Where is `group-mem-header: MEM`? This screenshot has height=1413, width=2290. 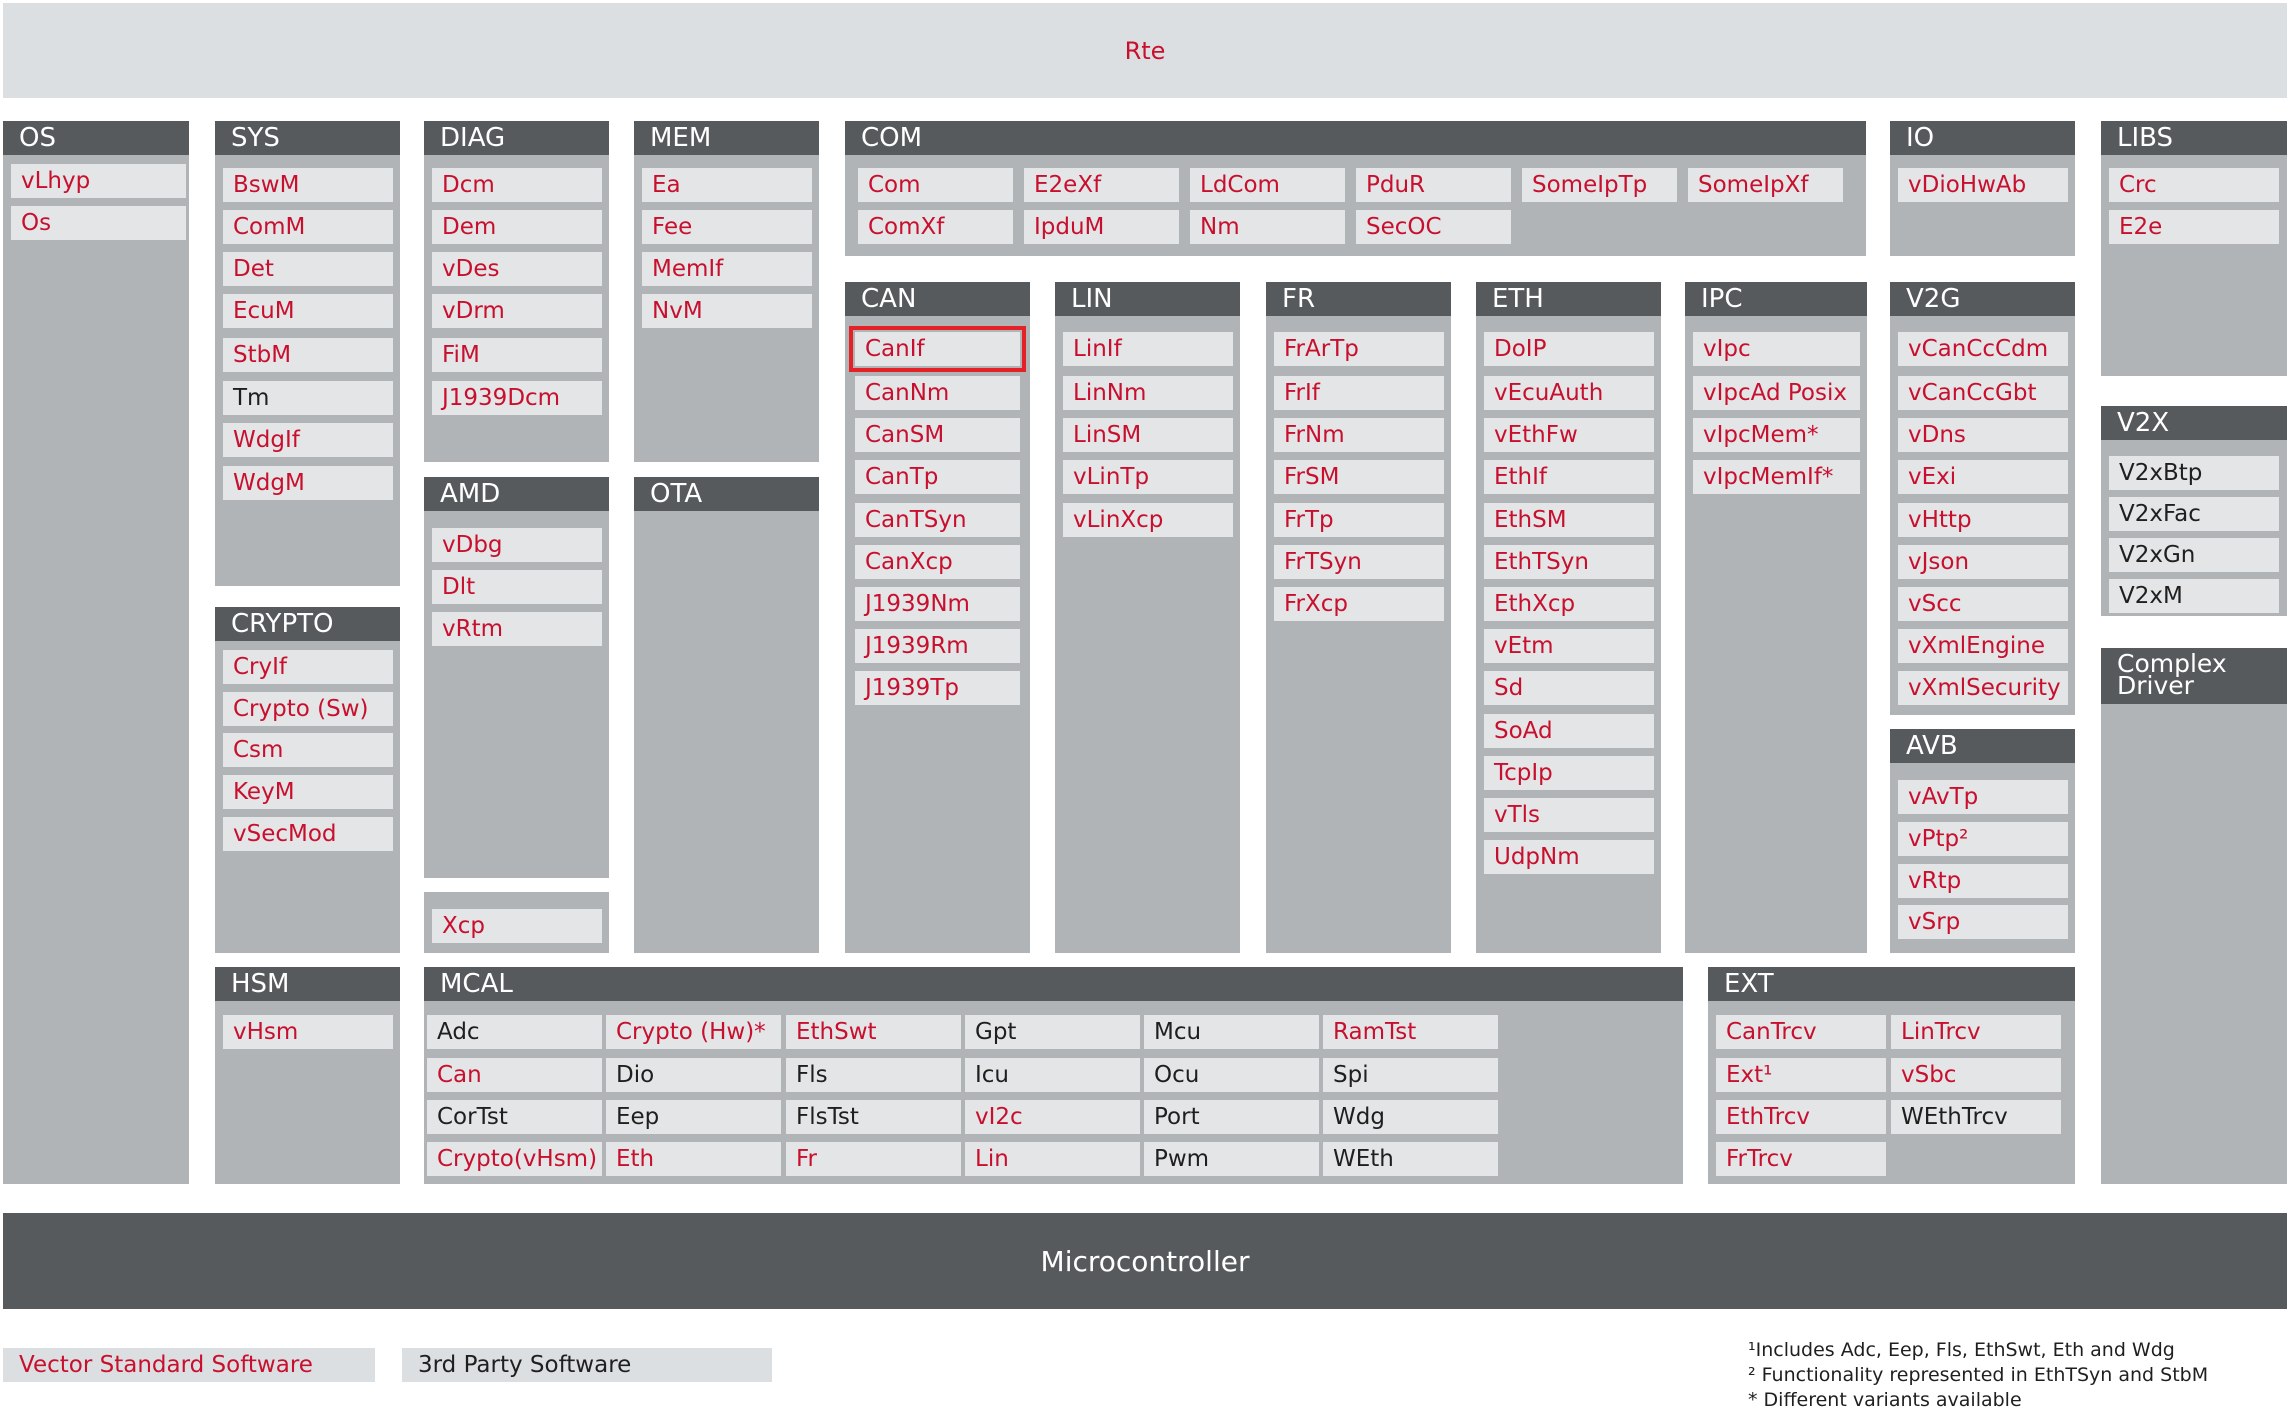 group-mem-header: MEM is located at coordinates (726, 138).